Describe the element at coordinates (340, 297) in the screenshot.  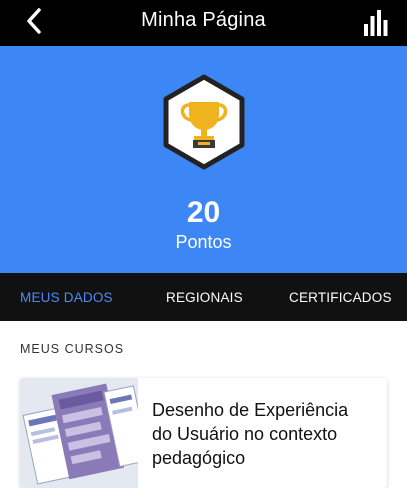
I see `tab-certificados: CERTIFICADOS` at that location.